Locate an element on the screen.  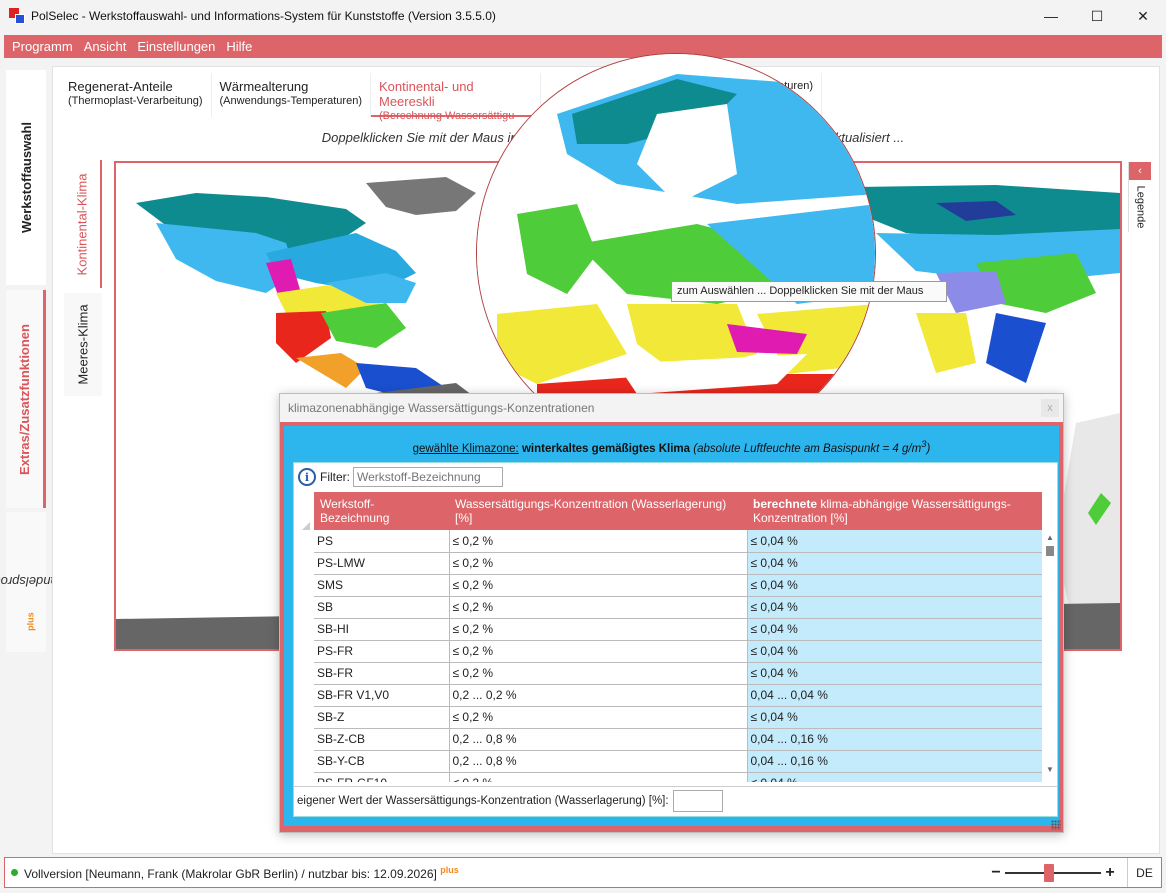
cell-werkstoff: PS-LMW is located at coordinates (382, 563).